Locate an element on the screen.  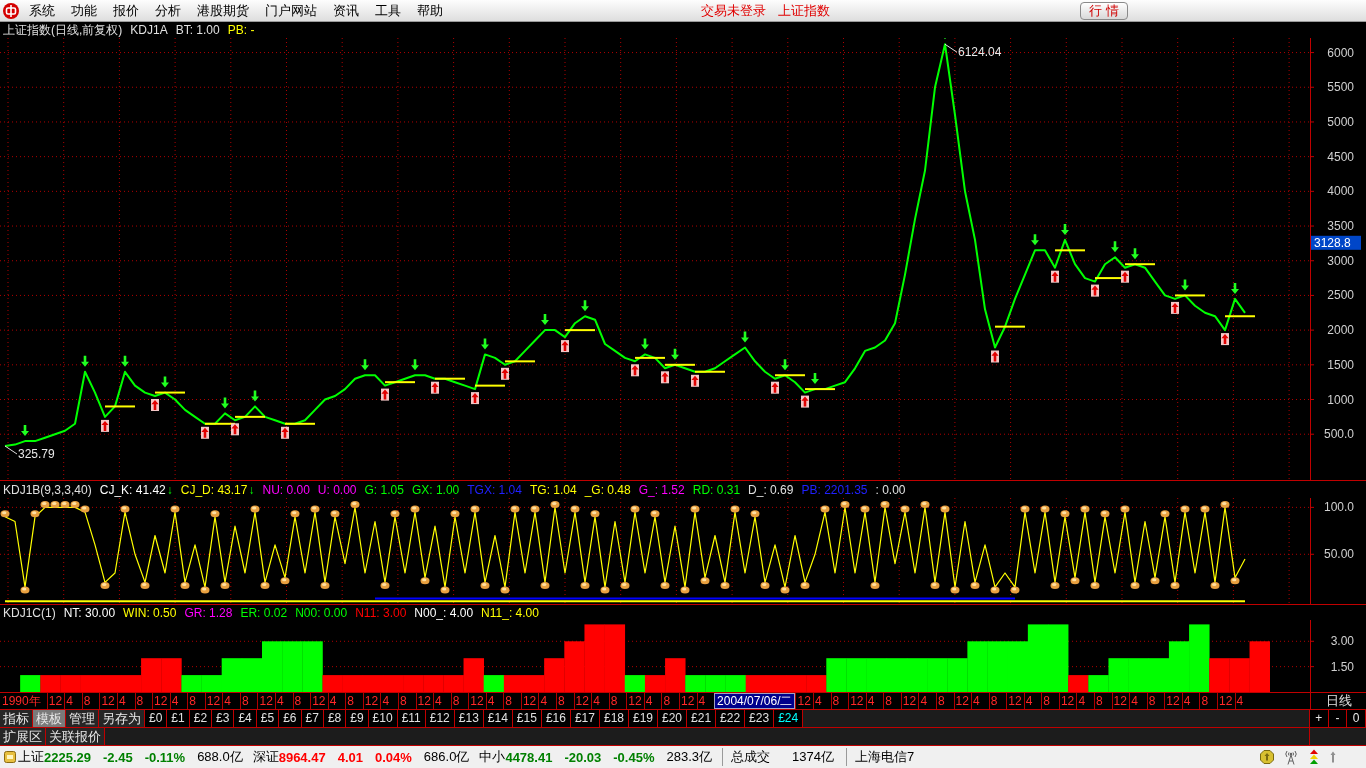
indicator-label: N11_: 4.00 is located at coordinates (510, 612).